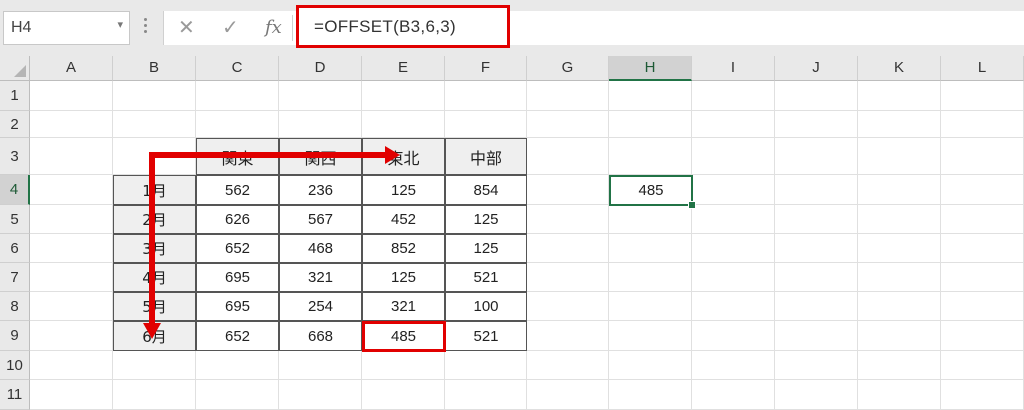 The width and height of the screenshot is (1024, 410). What do you see at coordinates (385, 26) in the screenshot?
I see `formula-text: =OFFSET(B3,6,3)` at bounding box center [385, 26].